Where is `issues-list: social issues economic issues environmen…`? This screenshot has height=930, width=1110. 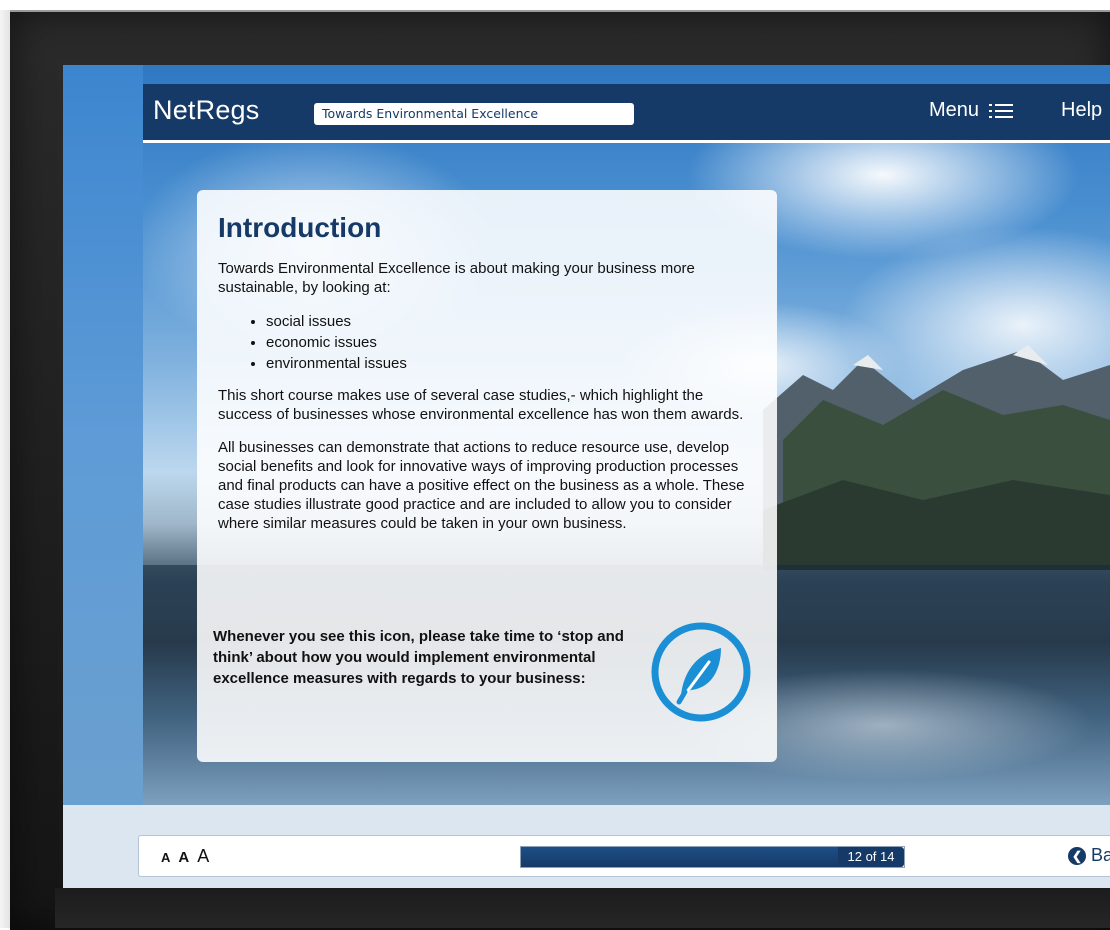
issues-list: social issues economic issues environmen… is located at coordinates (486, 342).